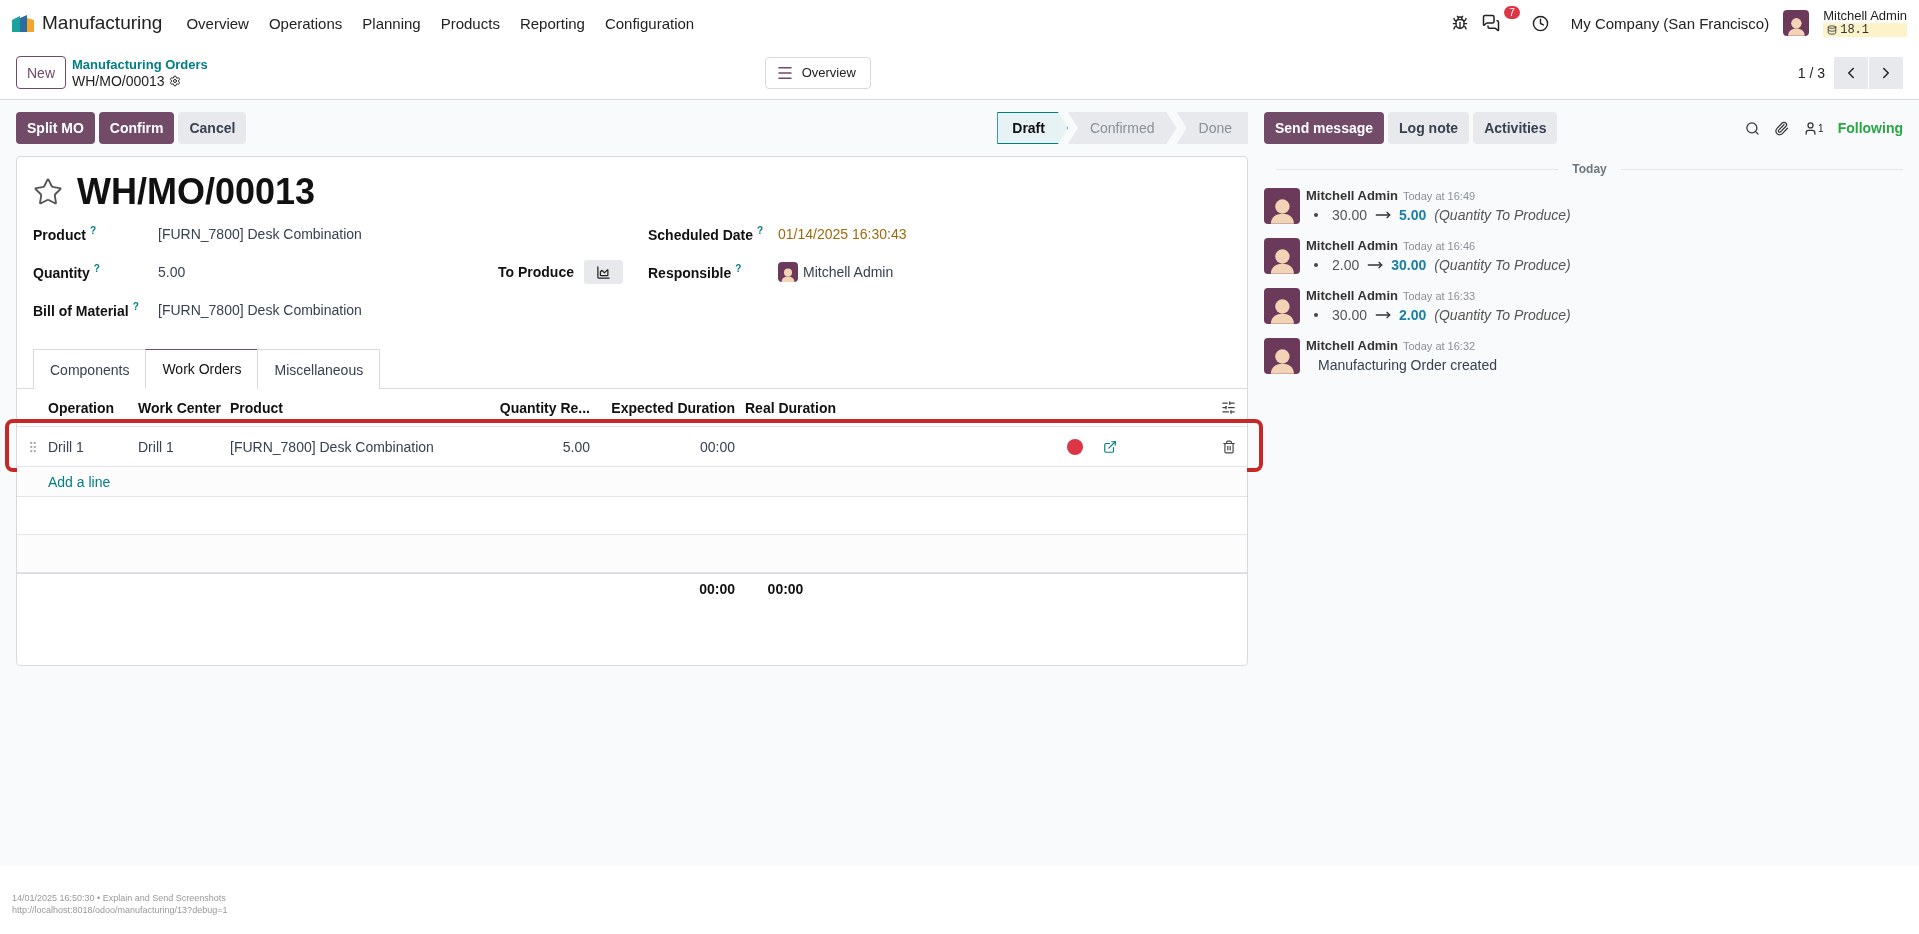 The height and width of the screenshot is (934, 1919). What do you see at coordinates (67, 272) in the screenshot?
I see `field-label: Quantity $^{?}$` at bounding box center [67, 272].